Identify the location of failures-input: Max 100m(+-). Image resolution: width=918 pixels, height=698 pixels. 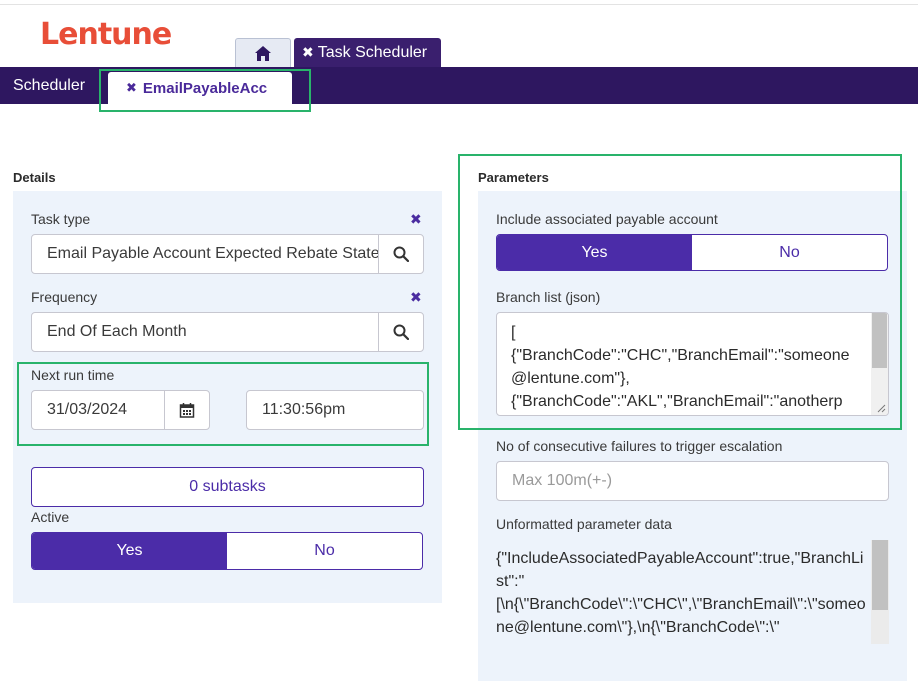
(692, 481).